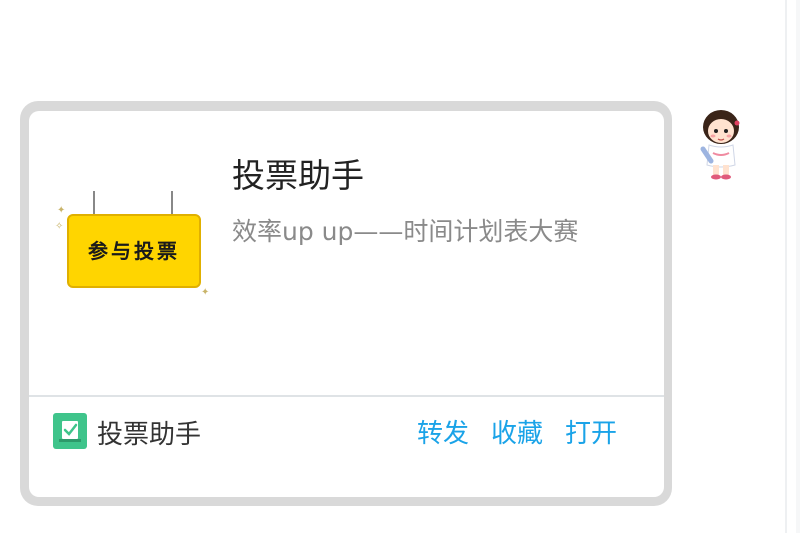  I want to click on sparkle-icon: ✧, so click(59, 226).